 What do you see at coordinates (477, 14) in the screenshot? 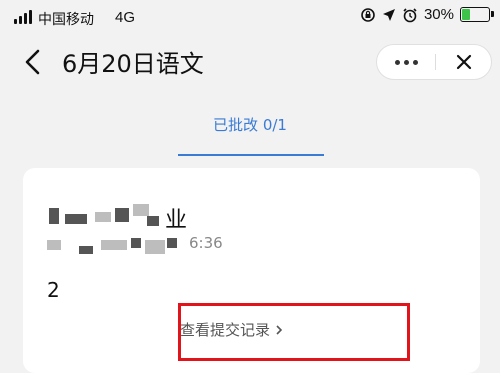
I see `battery-icon` at bounding box center [477, 14].